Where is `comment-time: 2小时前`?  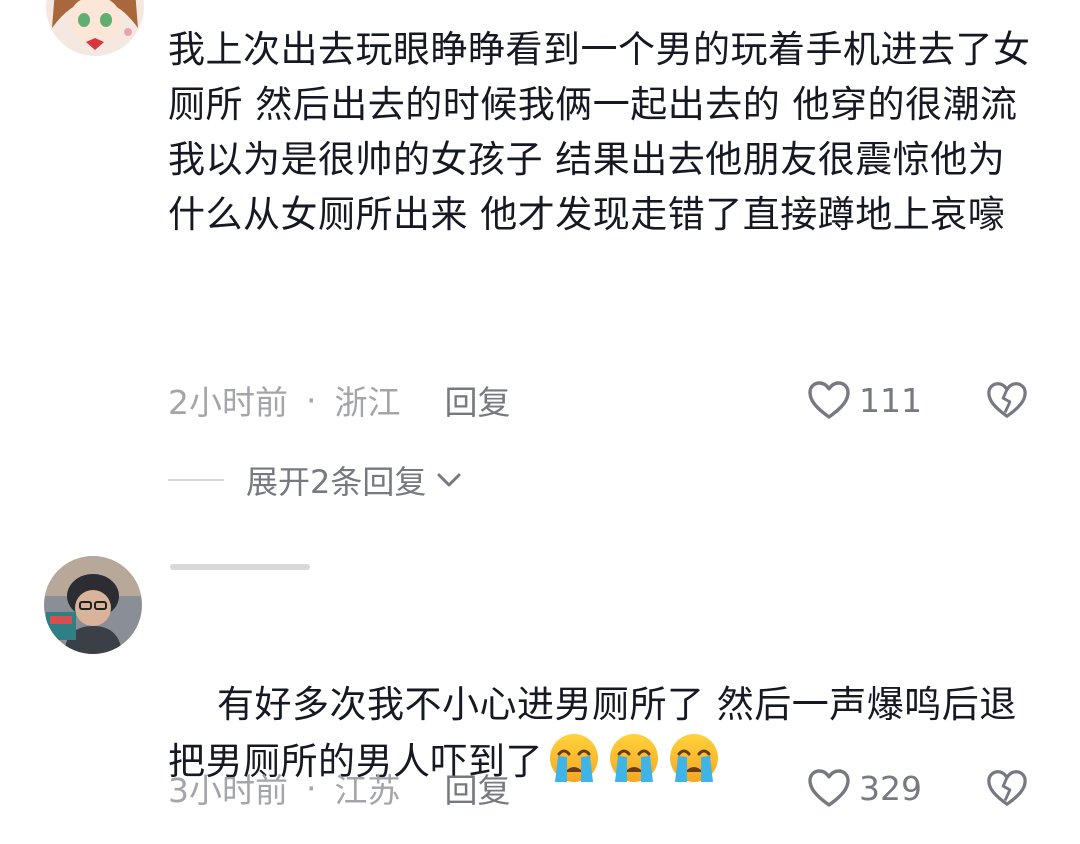 comment-time: 2小时前 is located at coordinates (228, 402).